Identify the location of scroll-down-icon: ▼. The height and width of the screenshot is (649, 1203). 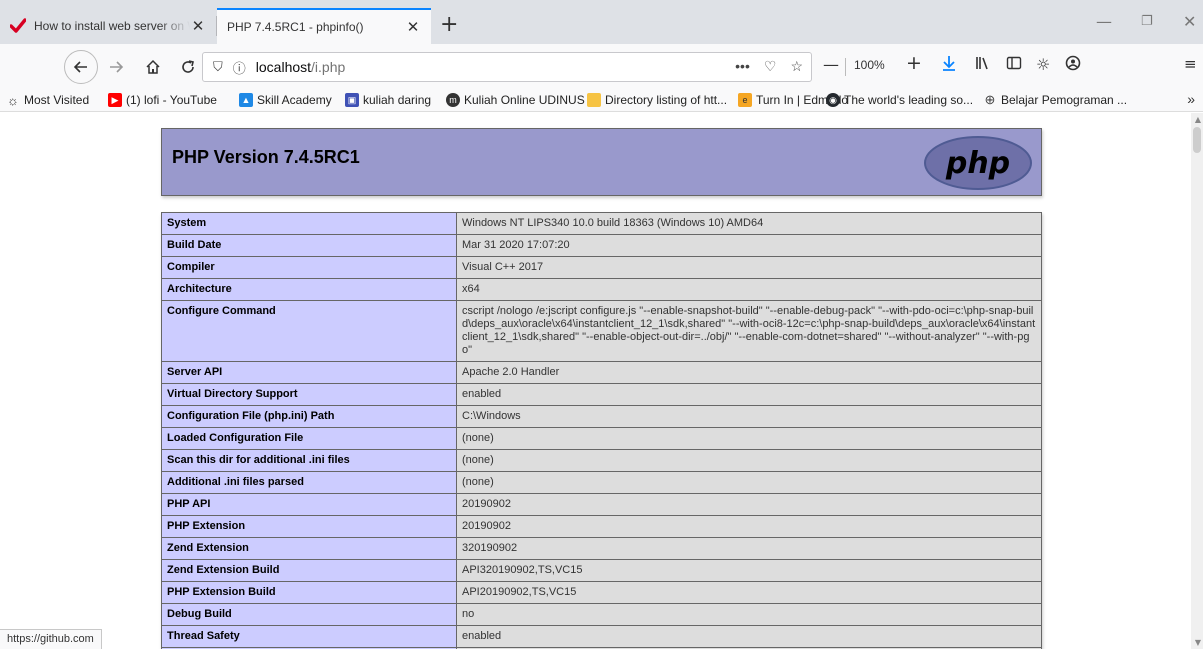
(1198, 642).